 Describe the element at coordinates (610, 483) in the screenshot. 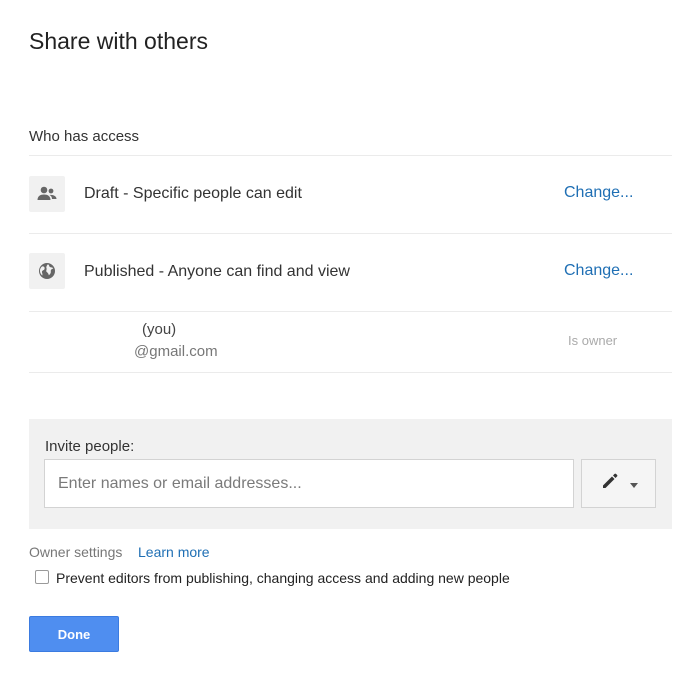

I see `pencil-icon` at that location.